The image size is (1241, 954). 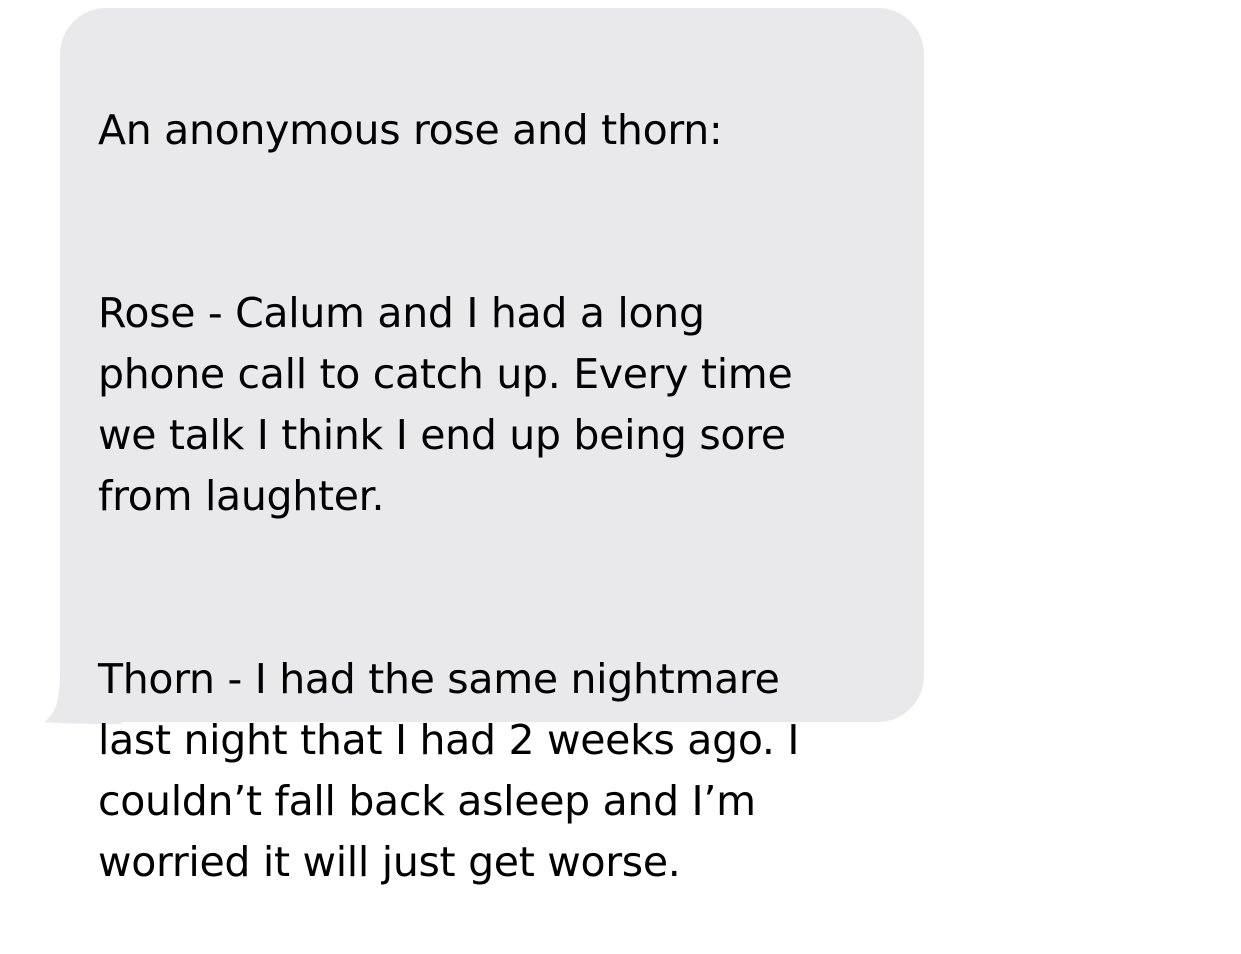 I want to click on message-intro: An anonymous rose and thorn:, so click(x=410, y=130).